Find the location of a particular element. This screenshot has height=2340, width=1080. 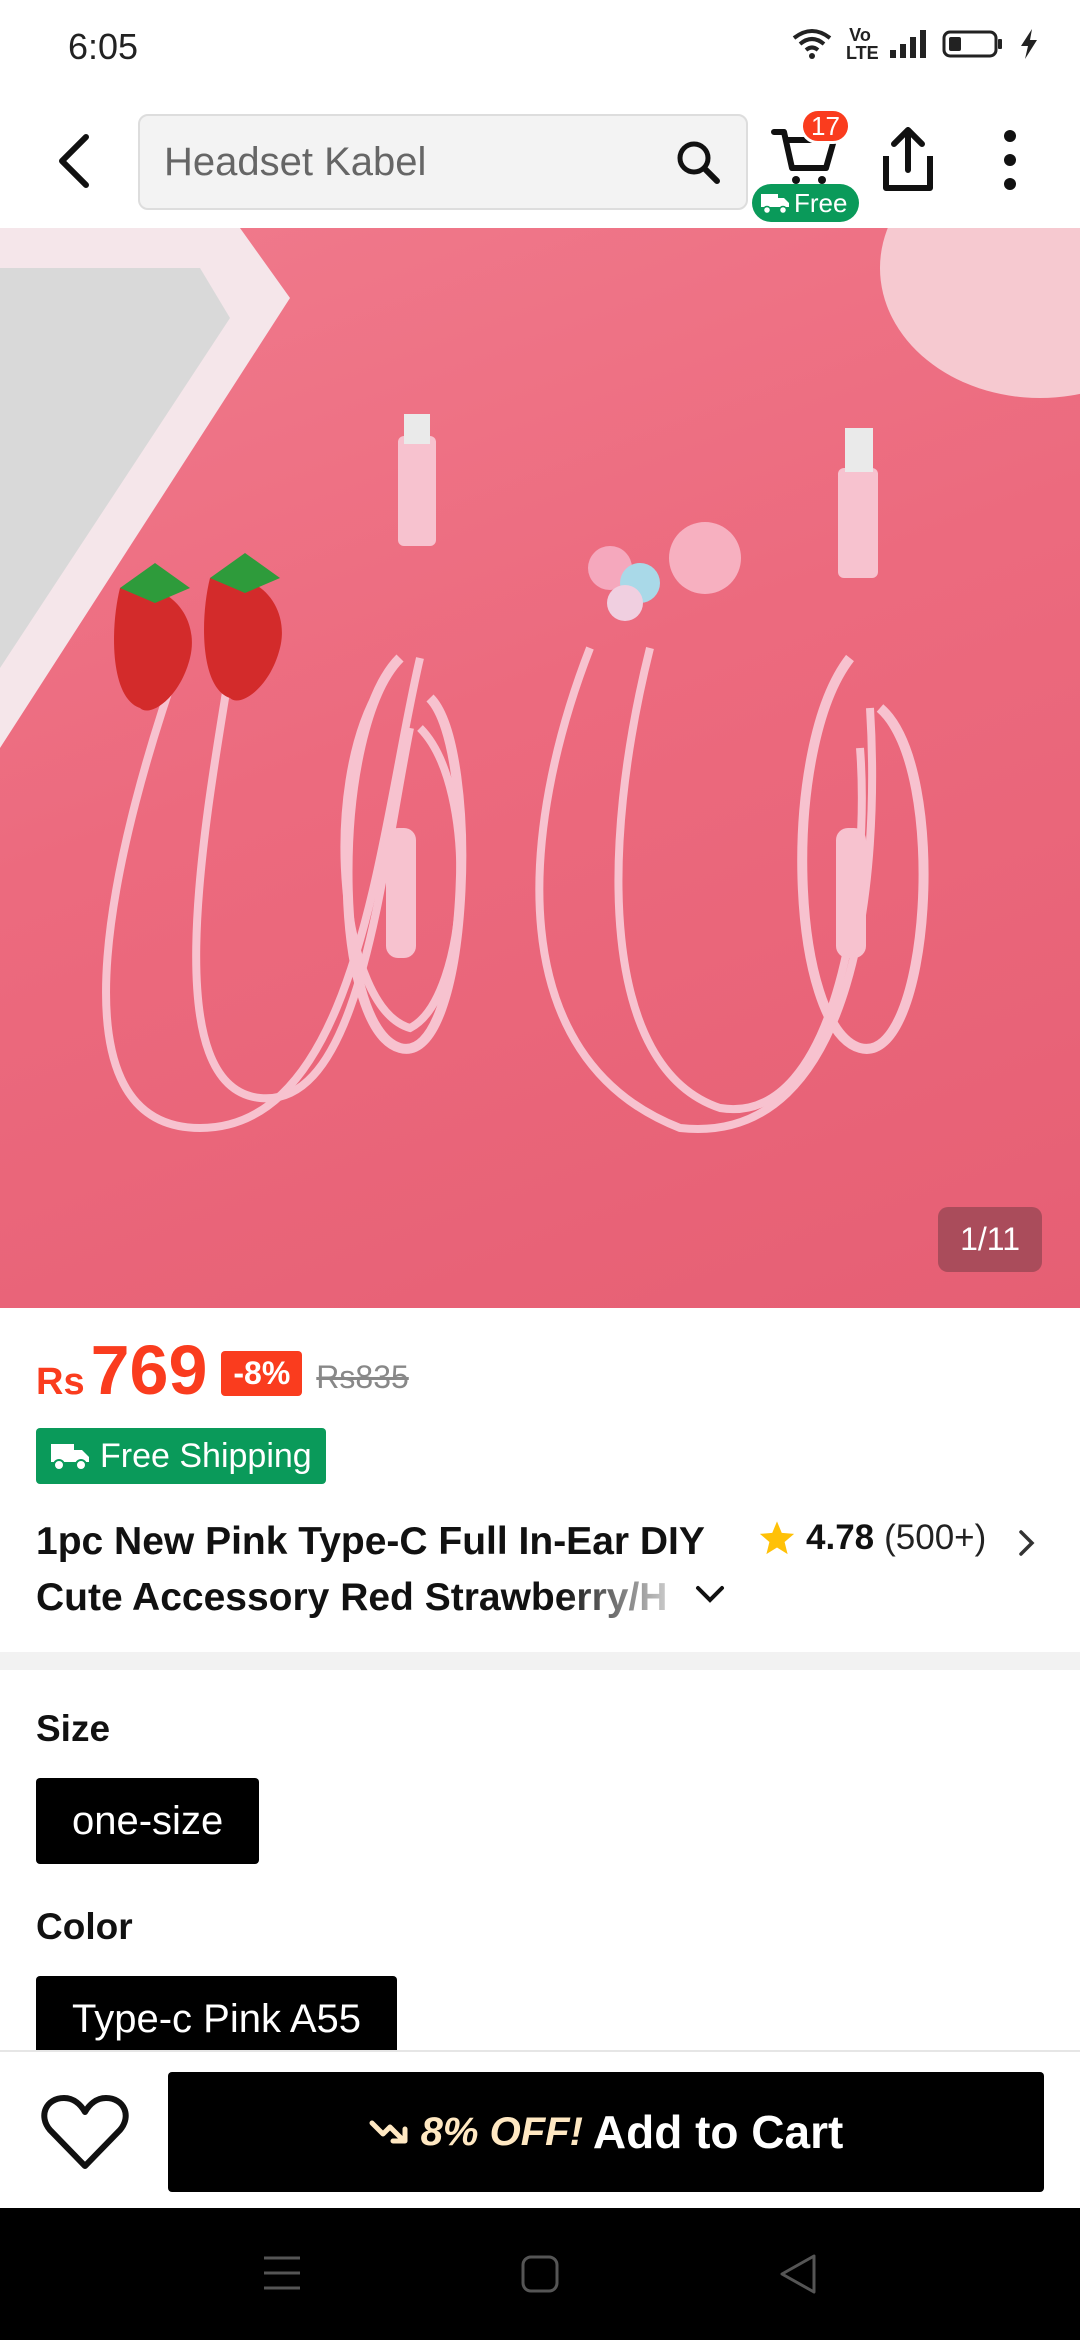

shipping-label: Free Shipping is located at coordinates (206, 1455).